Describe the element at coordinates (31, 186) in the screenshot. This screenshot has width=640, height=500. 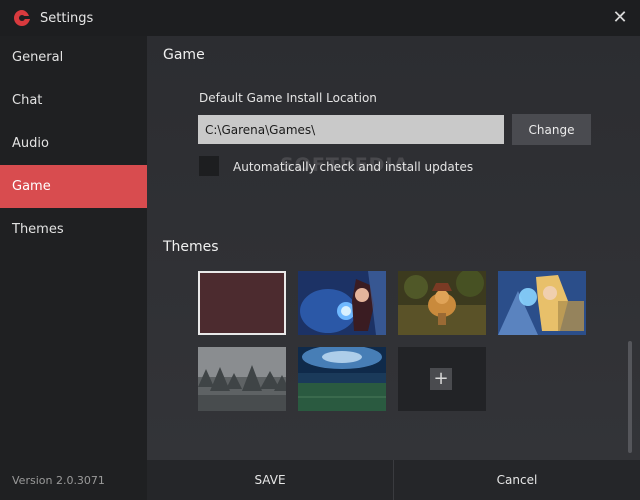
I see `sidebar-item-label: Game` at that location.